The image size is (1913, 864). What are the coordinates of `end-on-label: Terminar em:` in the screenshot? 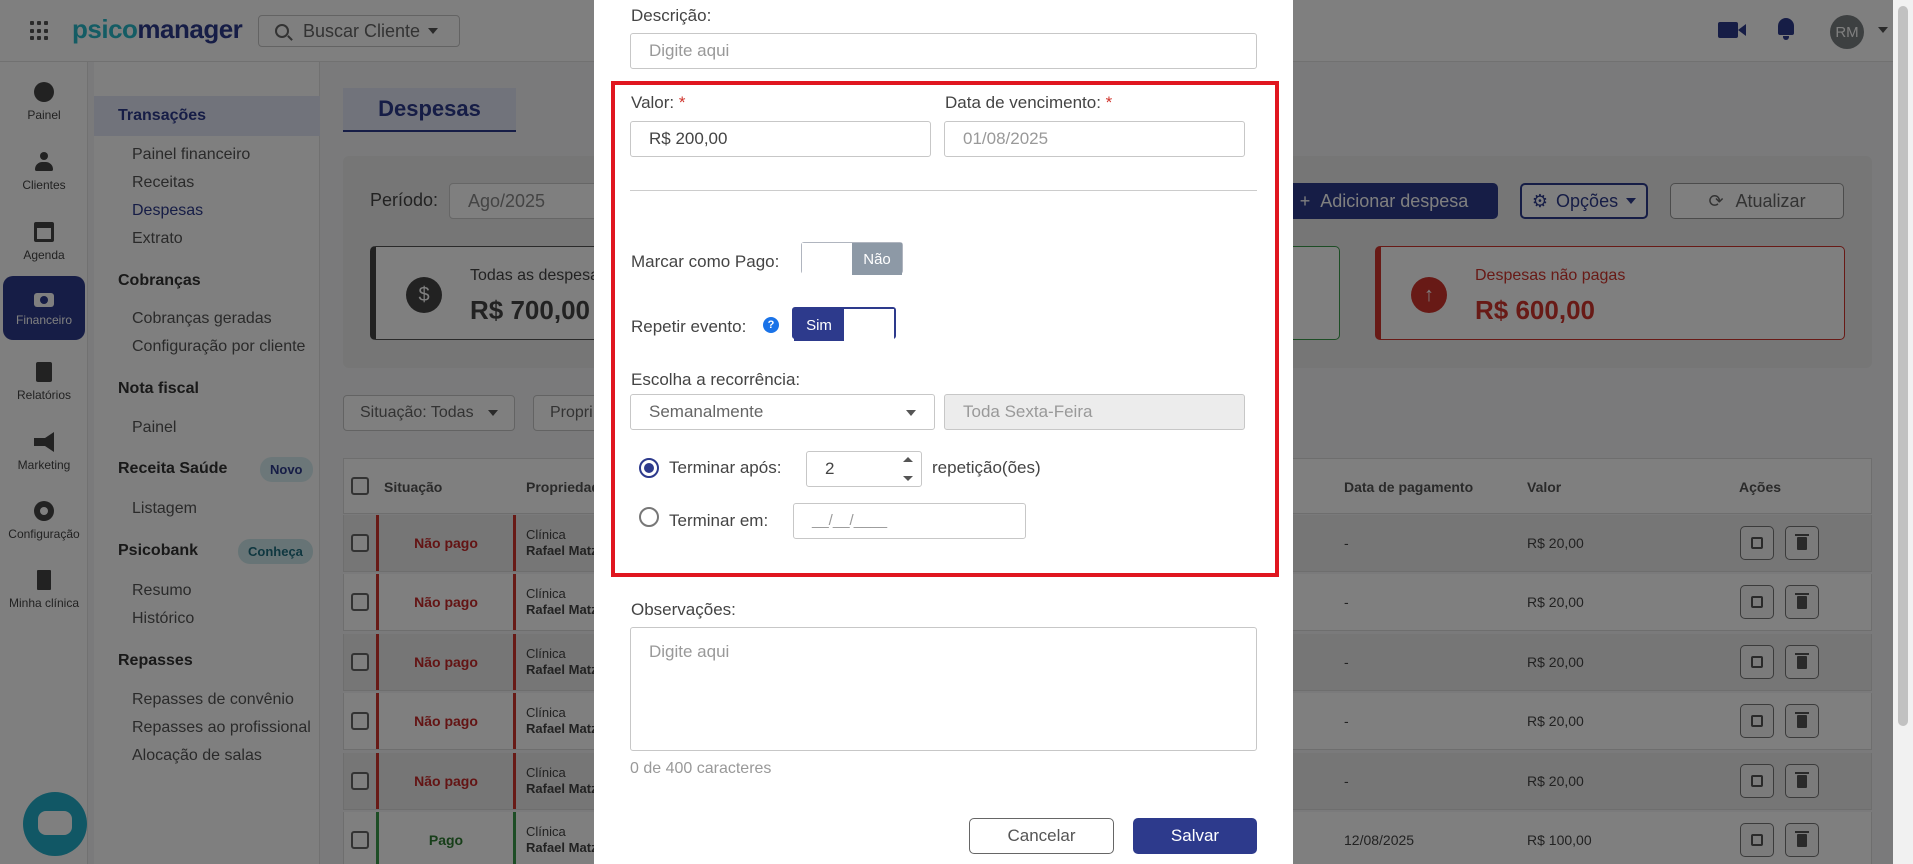 It's located at (719, 520).